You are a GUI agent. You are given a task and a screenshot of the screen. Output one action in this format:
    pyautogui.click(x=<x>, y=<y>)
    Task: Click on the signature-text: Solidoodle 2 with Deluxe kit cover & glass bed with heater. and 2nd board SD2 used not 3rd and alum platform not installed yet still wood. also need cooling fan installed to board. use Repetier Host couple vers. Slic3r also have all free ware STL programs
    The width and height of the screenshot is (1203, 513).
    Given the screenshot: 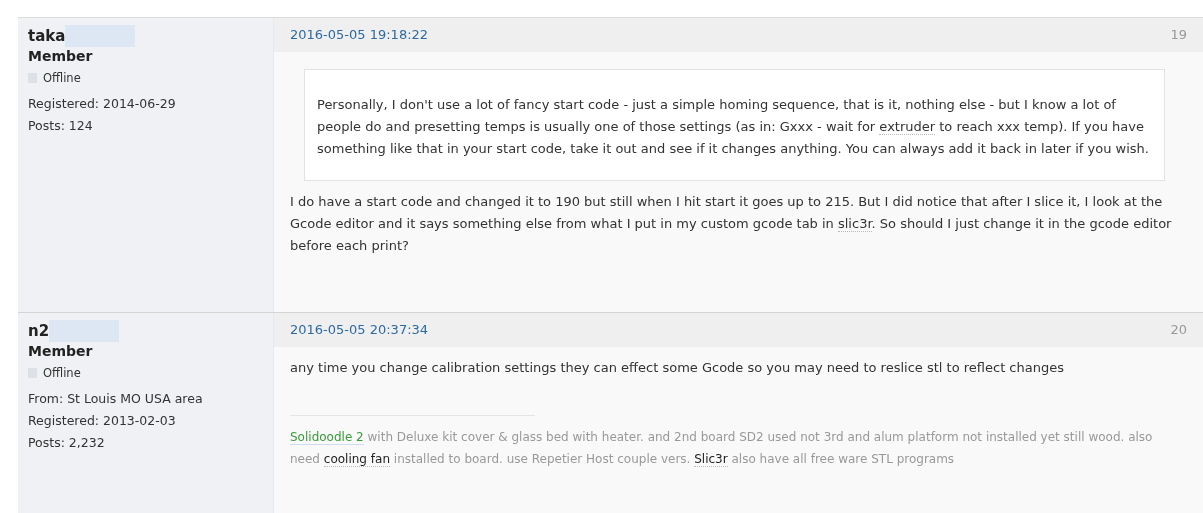 What is the action you would take?
    pyautogui.click(x=722, y=449)
    